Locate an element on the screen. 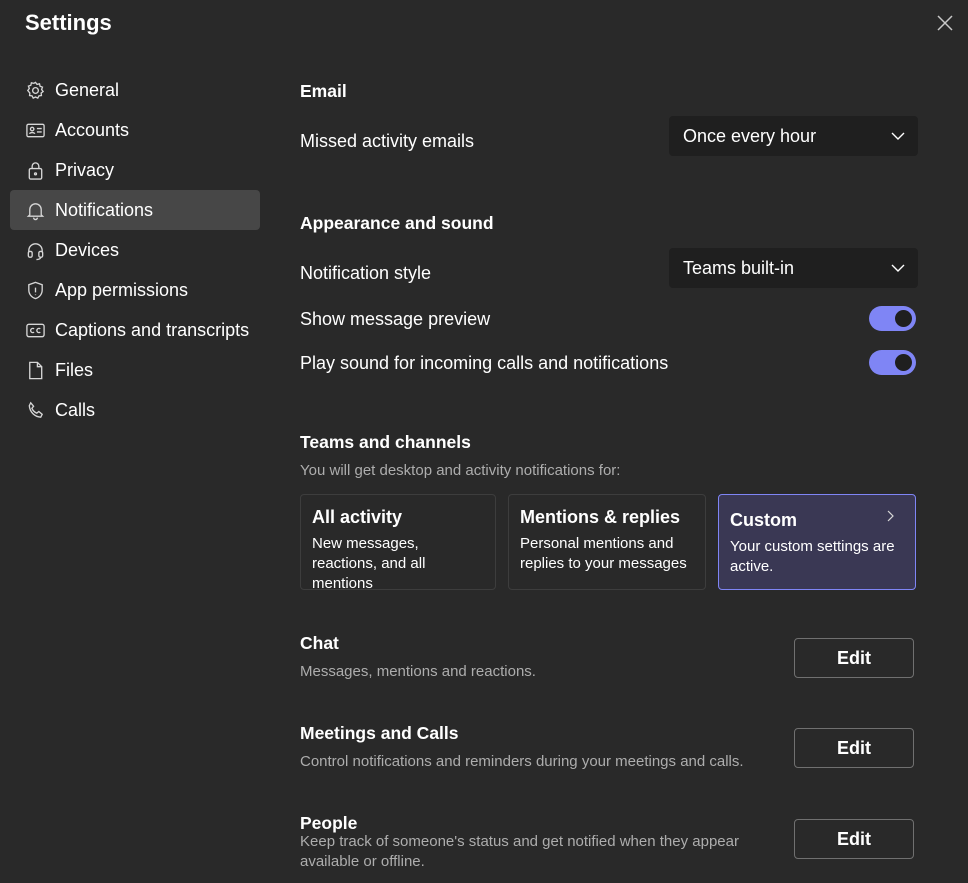 The image size is (968, 883). email-heading: Email is located at coordinates (323, 91).